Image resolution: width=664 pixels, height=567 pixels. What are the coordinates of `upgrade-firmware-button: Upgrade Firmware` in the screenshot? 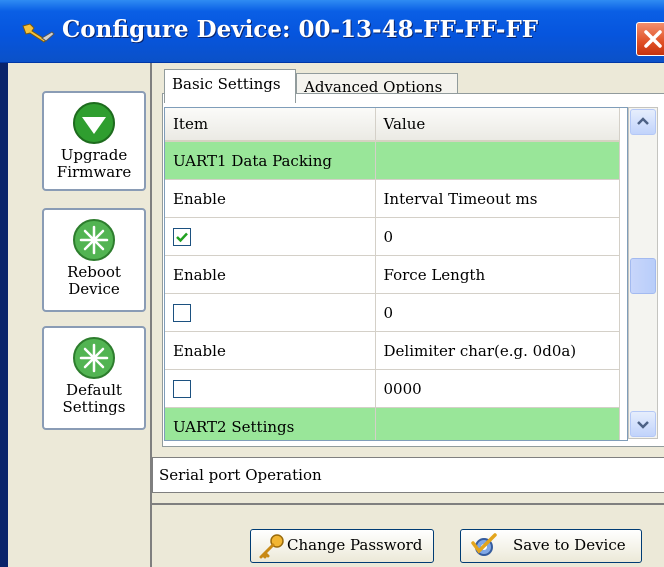 It's located at (94, 141).